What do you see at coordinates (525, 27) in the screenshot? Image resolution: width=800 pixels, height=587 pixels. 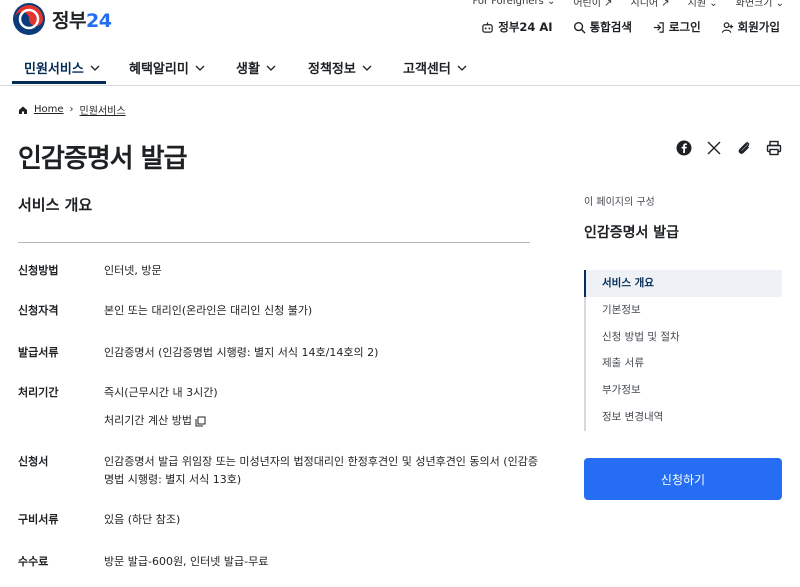 I see `ai-label: 정부24 AI` at bounding box center [525, 27].